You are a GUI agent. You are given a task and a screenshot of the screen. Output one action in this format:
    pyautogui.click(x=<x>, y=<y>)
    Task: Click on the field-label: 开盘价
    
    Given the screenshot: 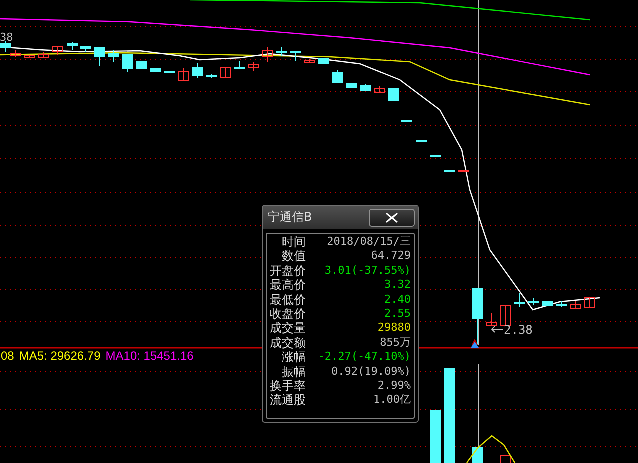 What is the action you would take?
    pyautogui.click(x=288, y=271)
    